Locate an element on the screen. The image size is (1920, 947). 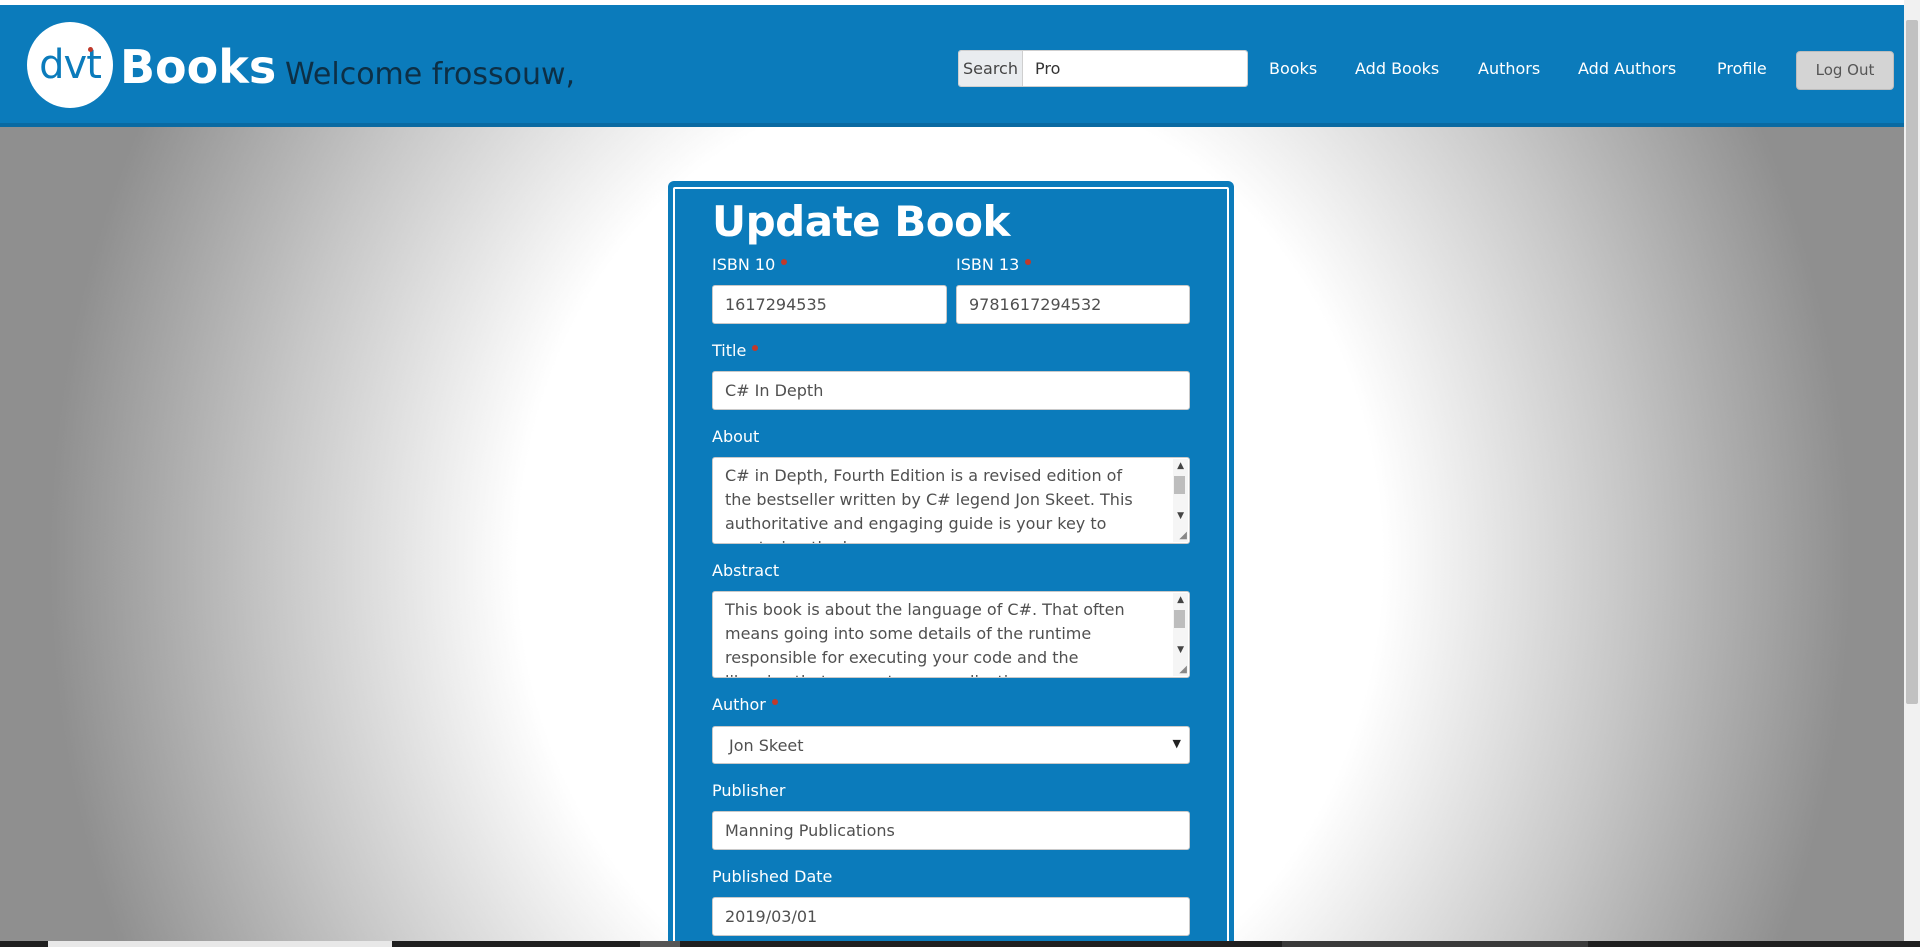
isbn10-label: ISBN 10 is located at coordinates (750, 265).